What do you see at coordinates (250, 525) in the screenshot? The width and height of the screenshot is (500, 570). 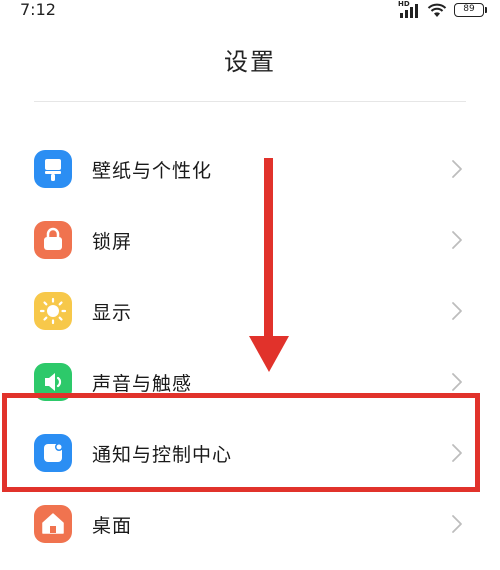 I see `settings-item-desktop: 桌面` at bounding box center [250, 525].